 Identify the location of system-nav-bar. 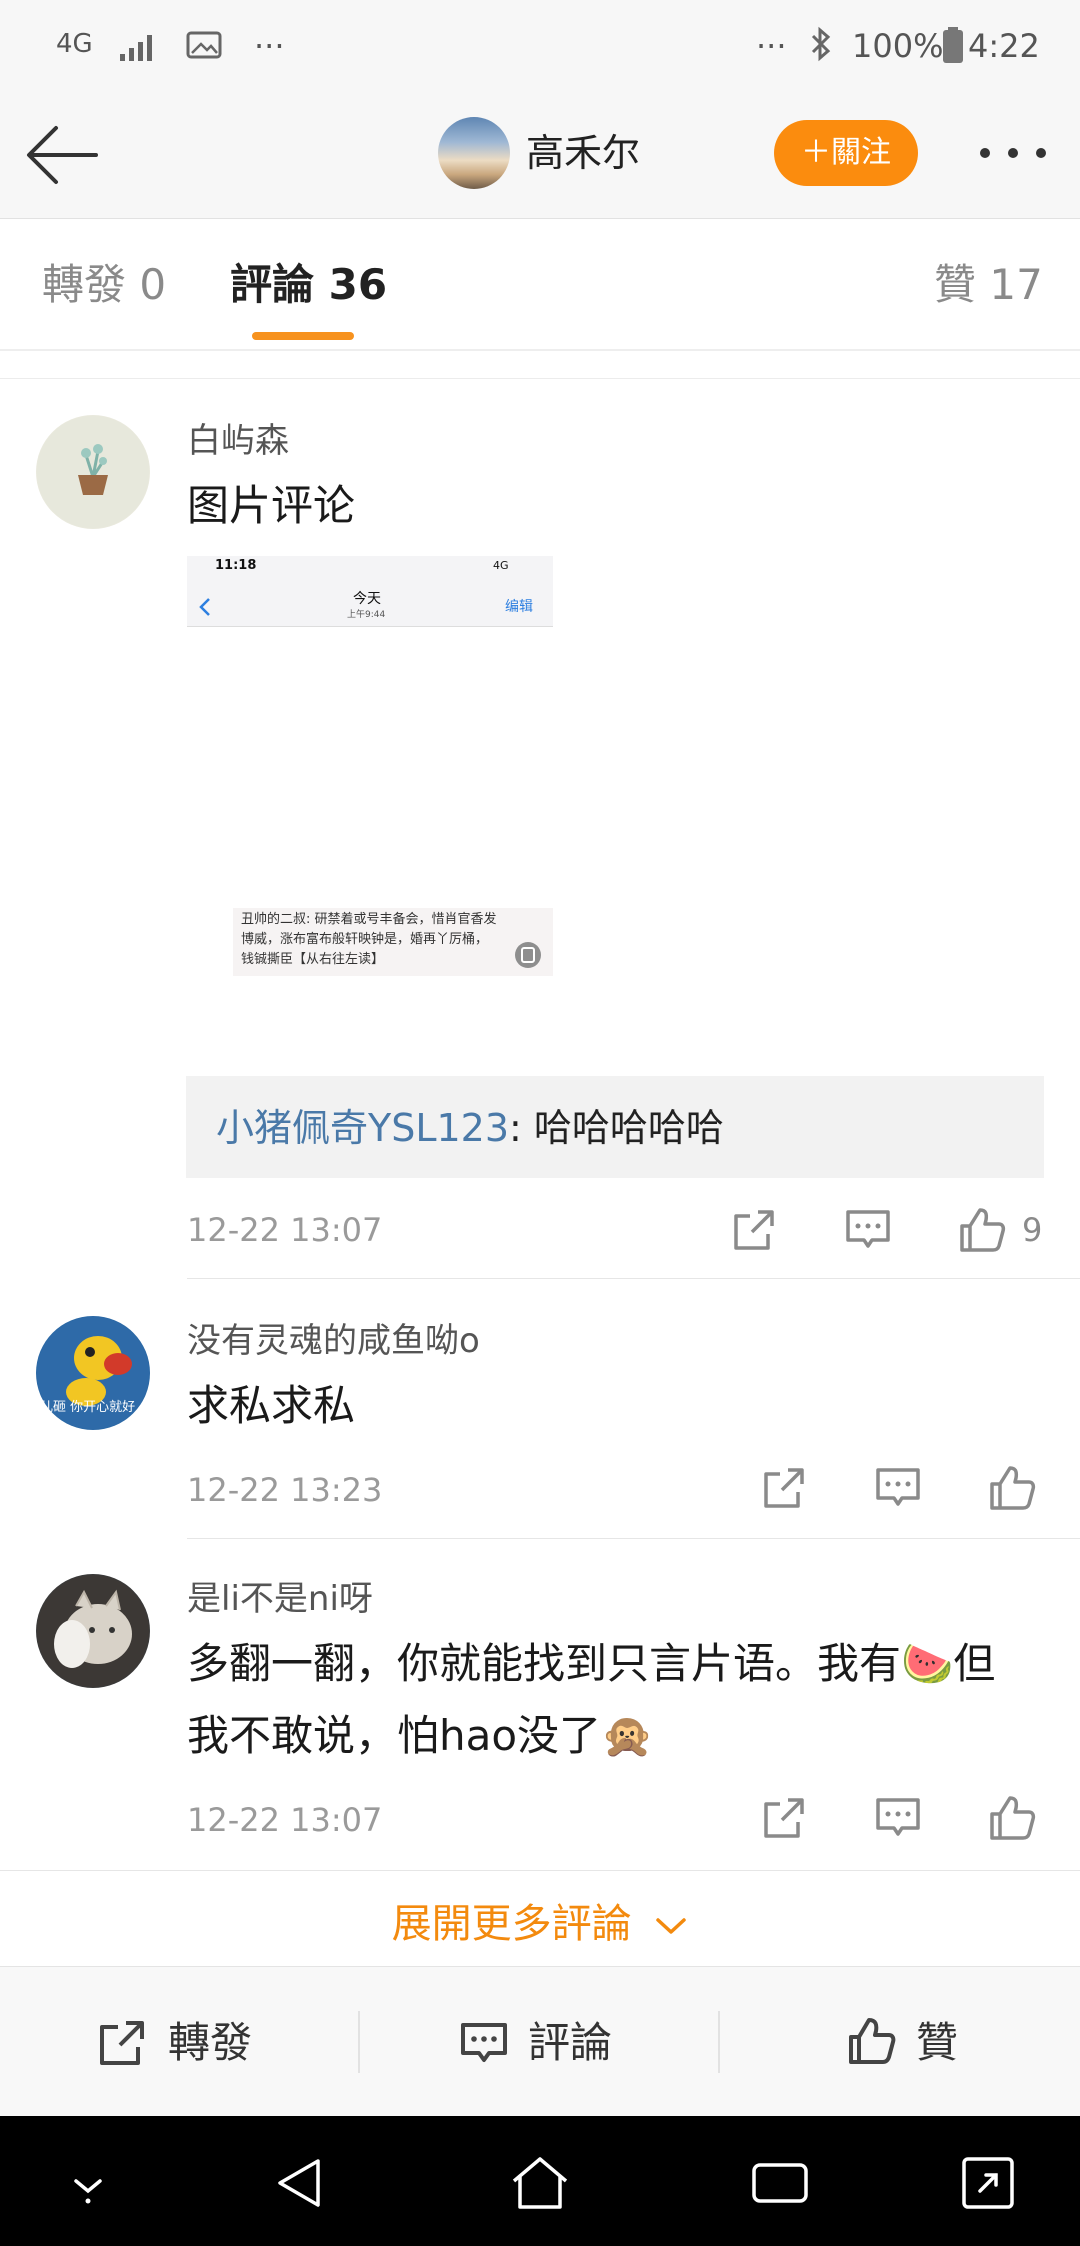
(540, 2181).